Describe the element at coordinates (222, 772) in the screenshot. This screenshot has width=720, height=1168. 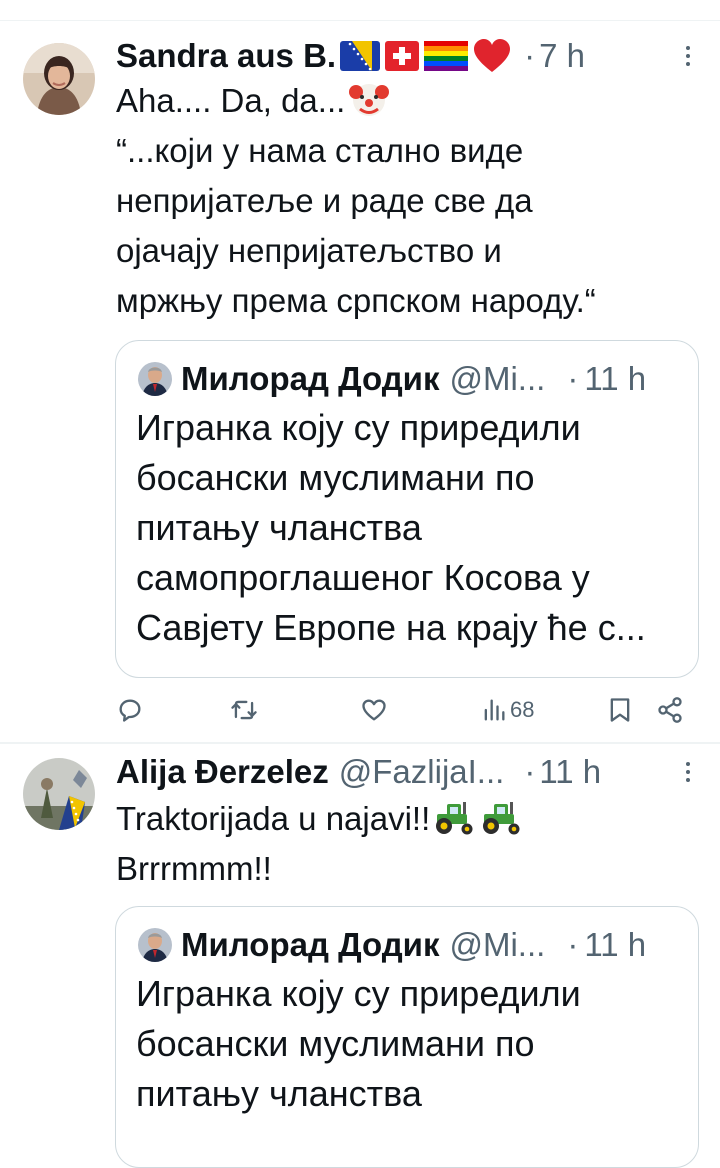
I see `display-name: Alija Đerzelez` at that location.